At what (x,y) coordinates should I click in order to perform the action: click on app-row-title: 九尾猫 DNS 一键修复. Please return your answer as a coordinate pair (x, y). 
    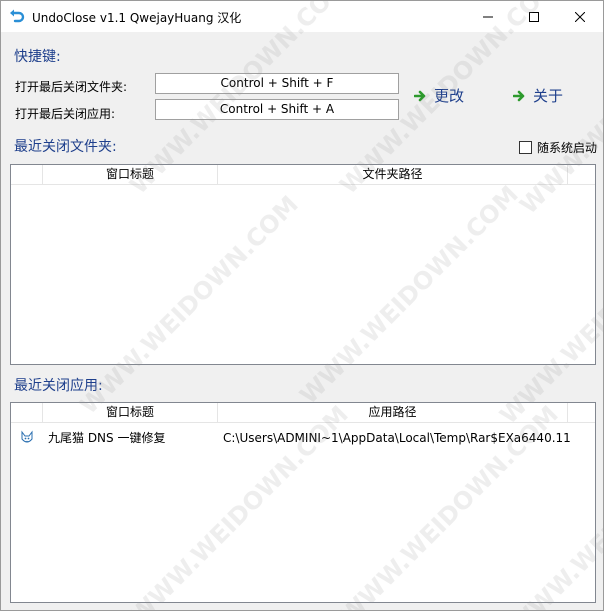
    Looking at the image, I should click on (107, 438).